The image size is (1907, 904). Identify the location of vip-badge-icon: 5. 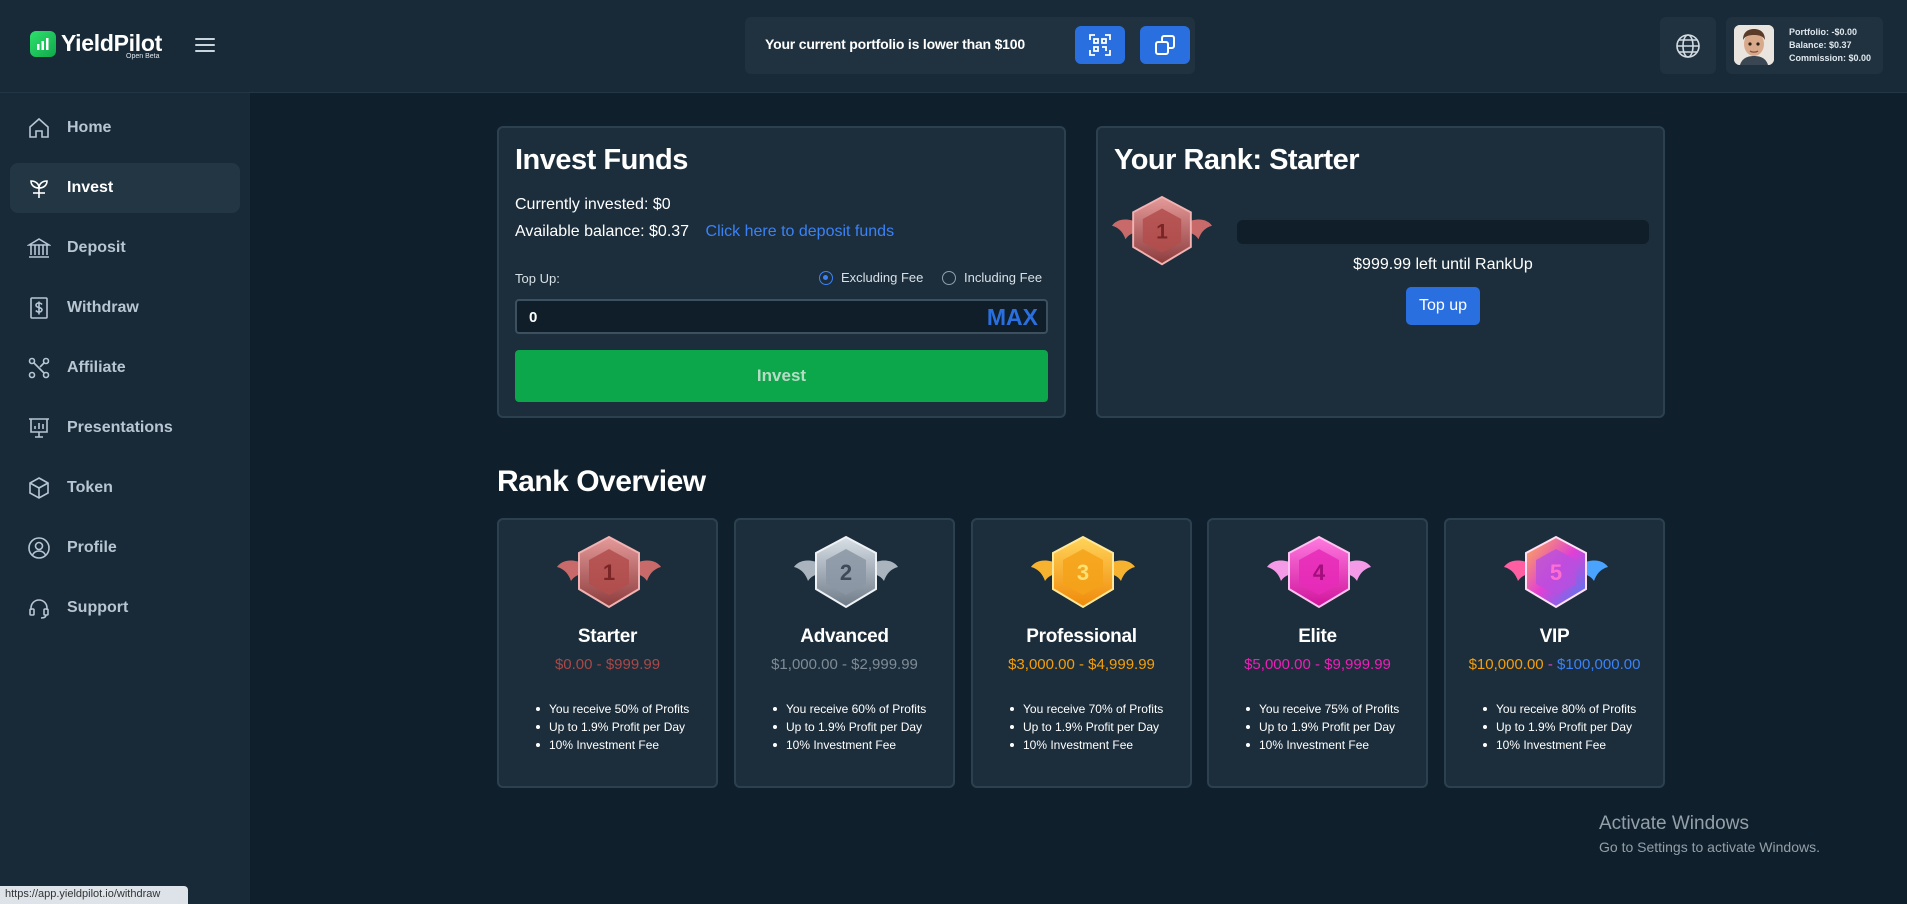
(1556, 572).